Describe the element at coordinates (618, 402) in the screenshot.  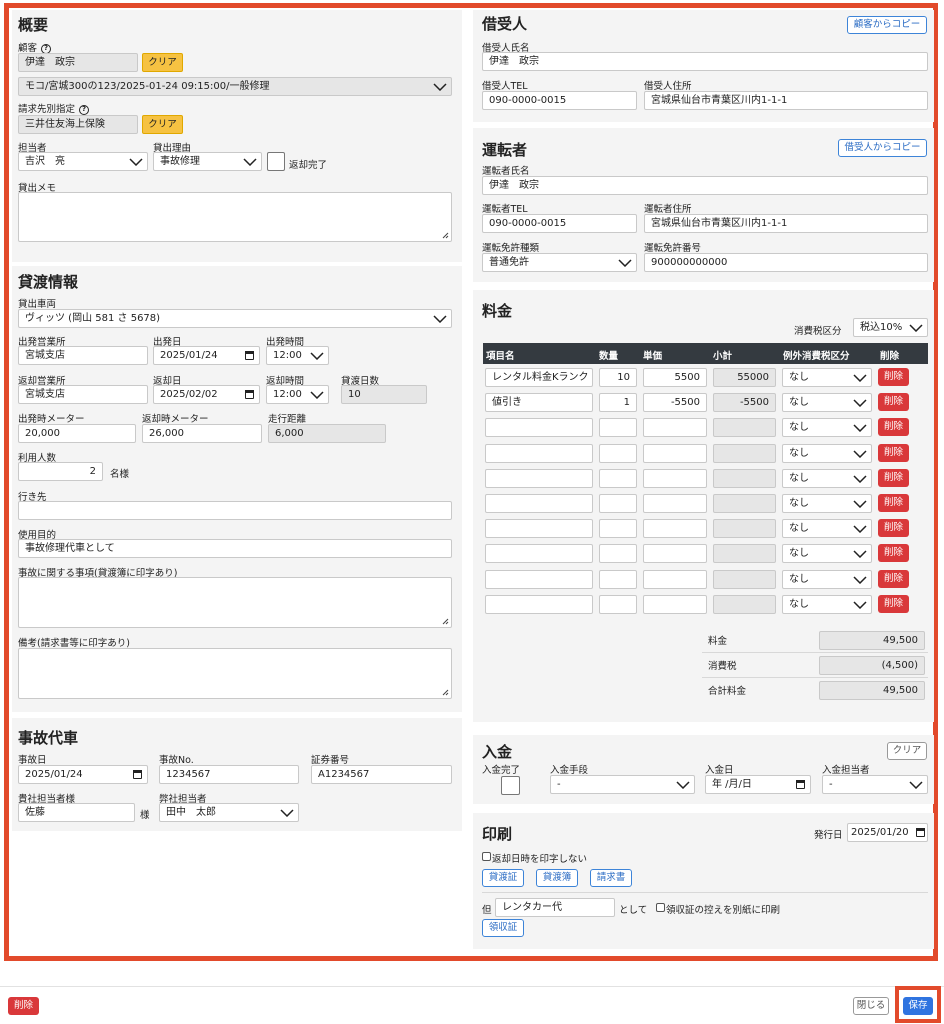
I see `fee-qty-field: 1` at that location.